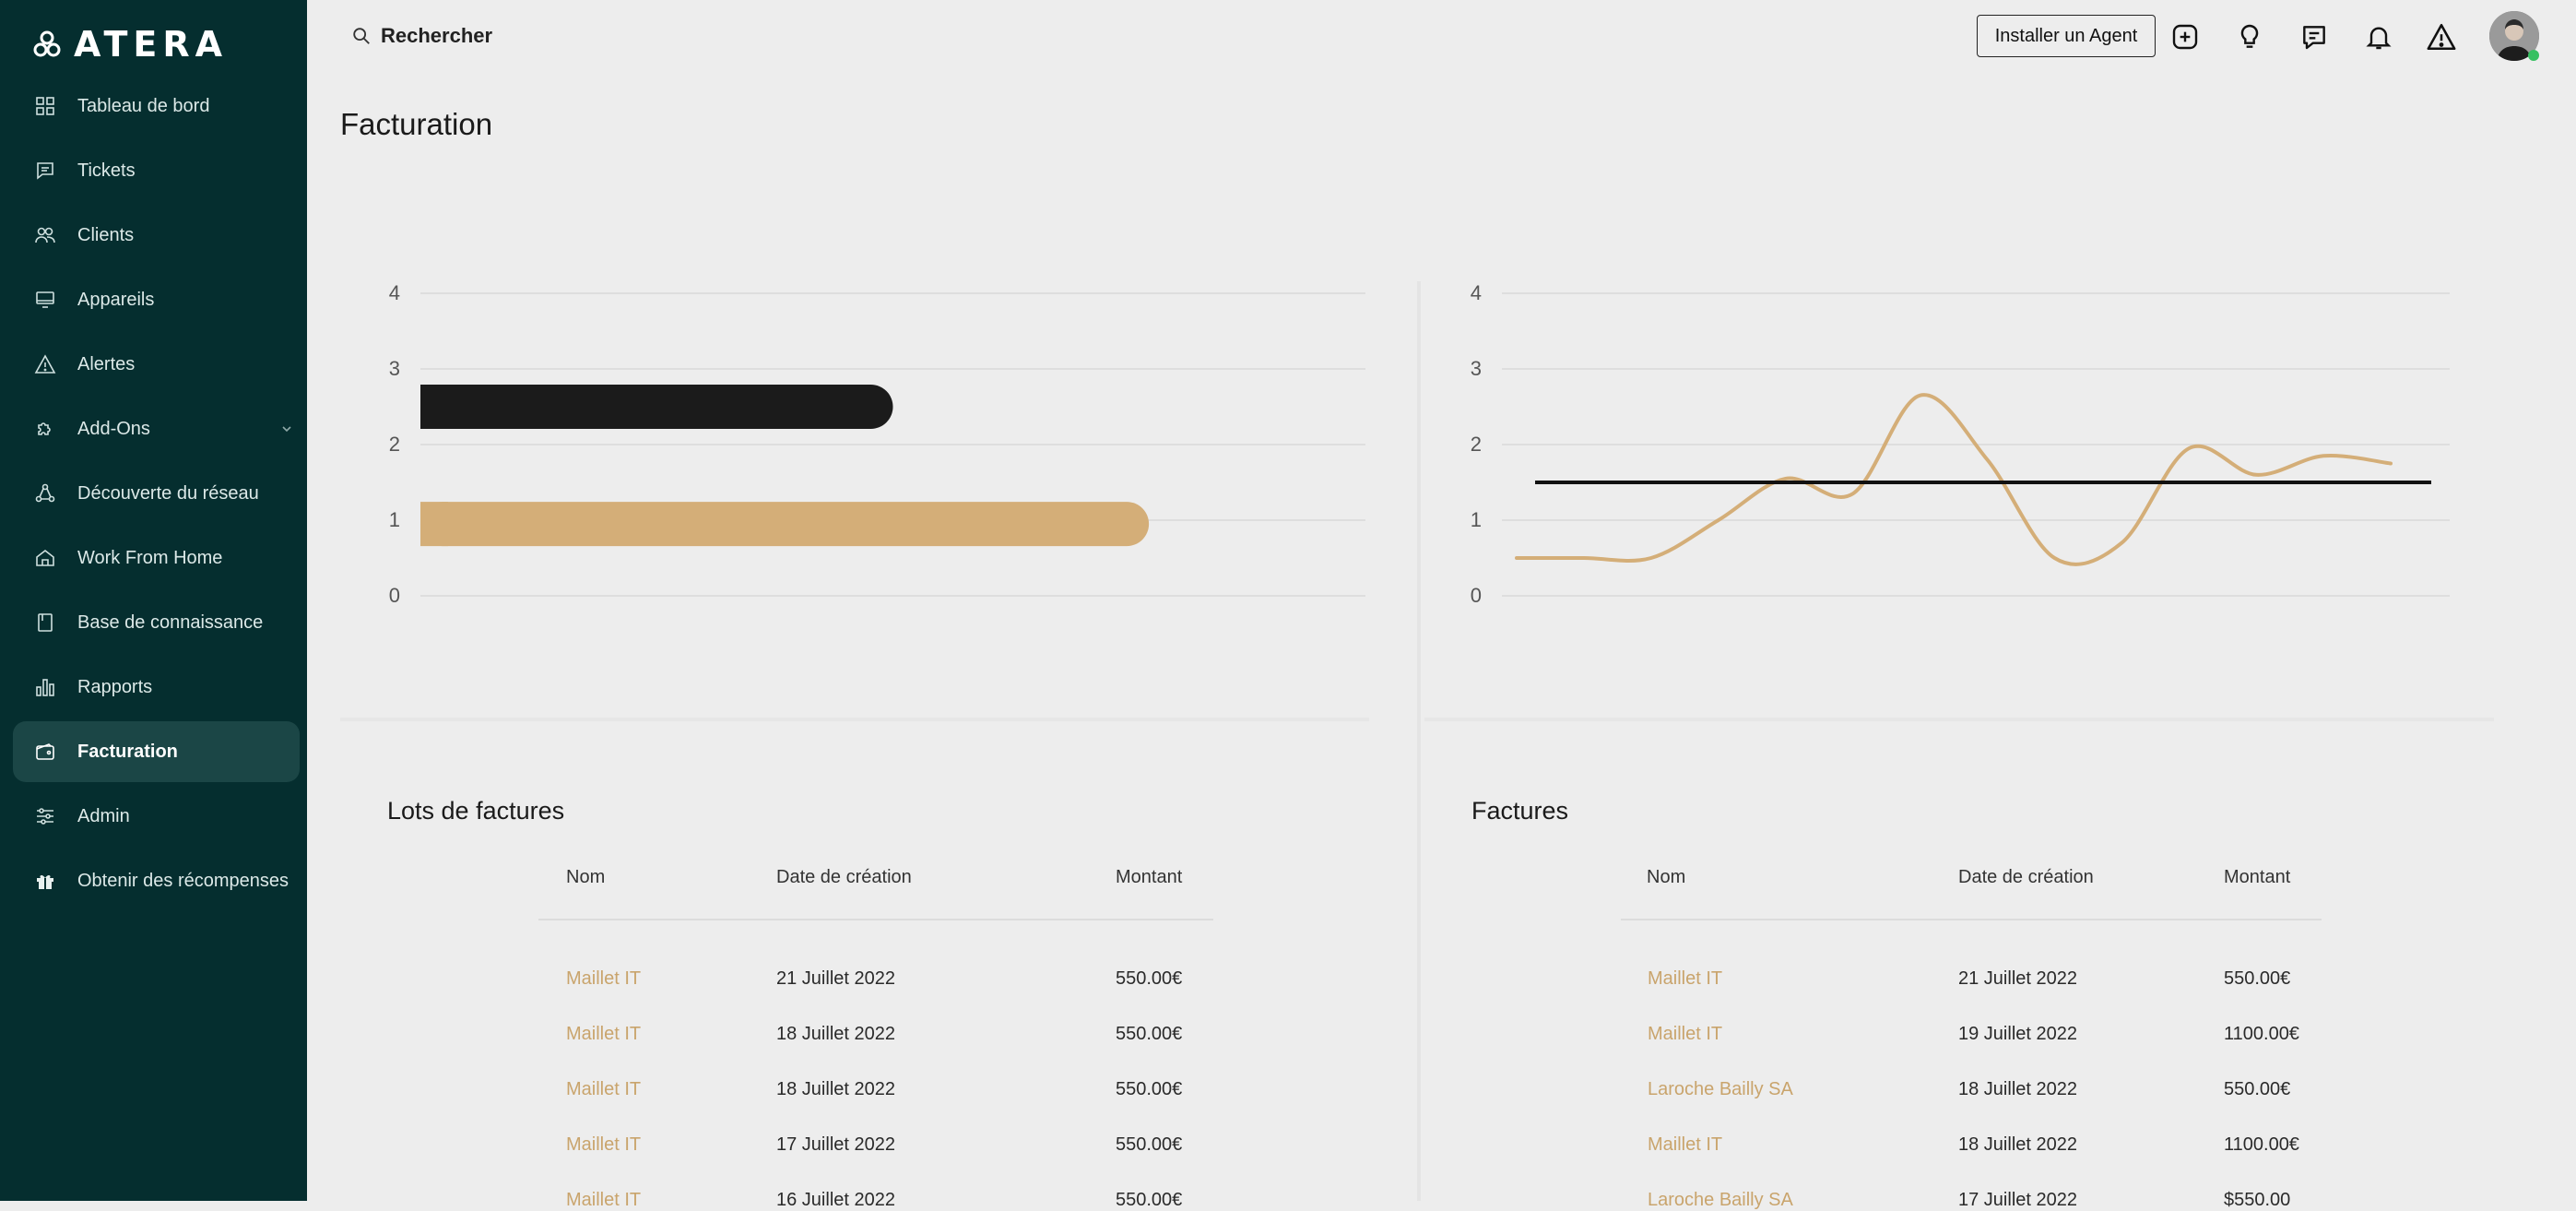 The width and height of the screenshot is (2576, 1211). I want to click on sidebar-item-tickets: Tickets, so click(156, 170).